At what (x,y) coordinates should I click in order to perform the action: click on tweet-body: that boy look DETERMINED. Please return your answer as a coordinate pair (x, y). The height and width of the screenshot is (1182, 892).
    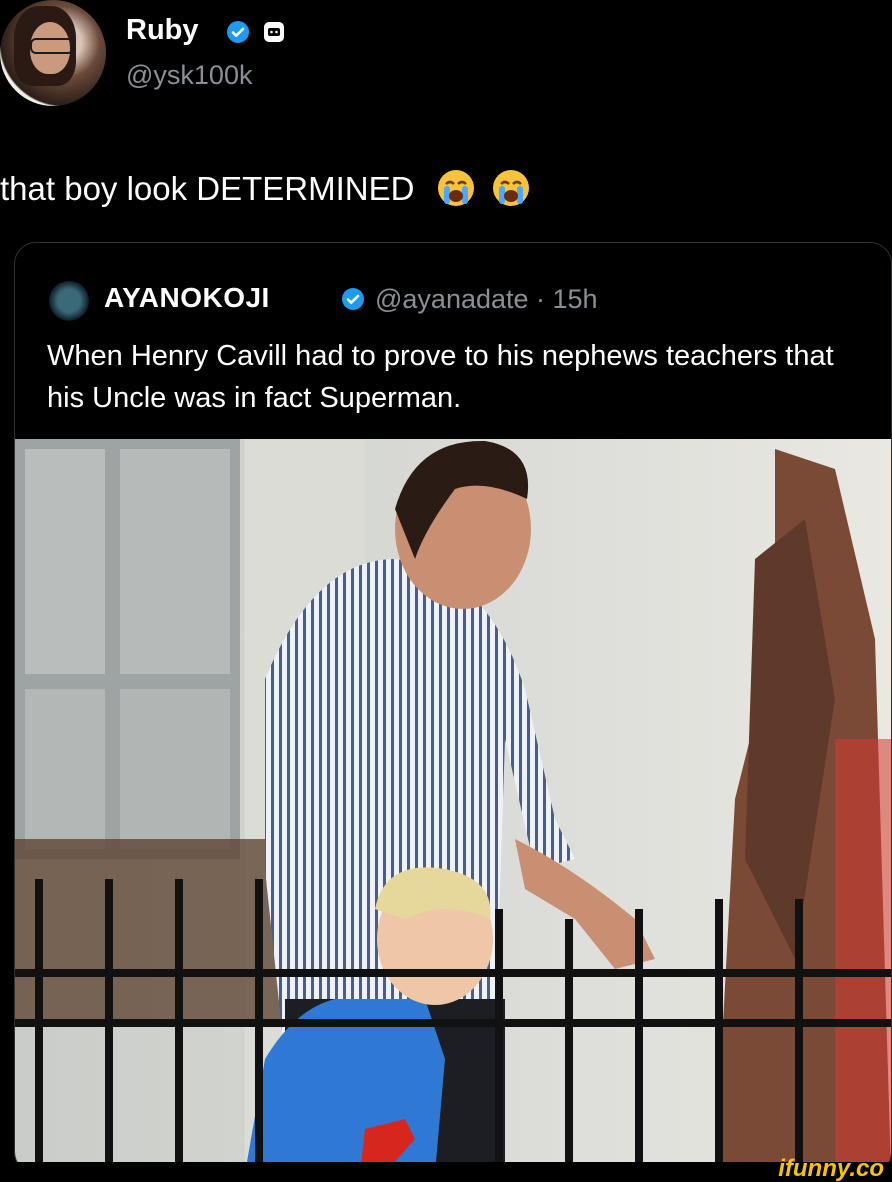
    Looking at the image, I should click on (207, 188).